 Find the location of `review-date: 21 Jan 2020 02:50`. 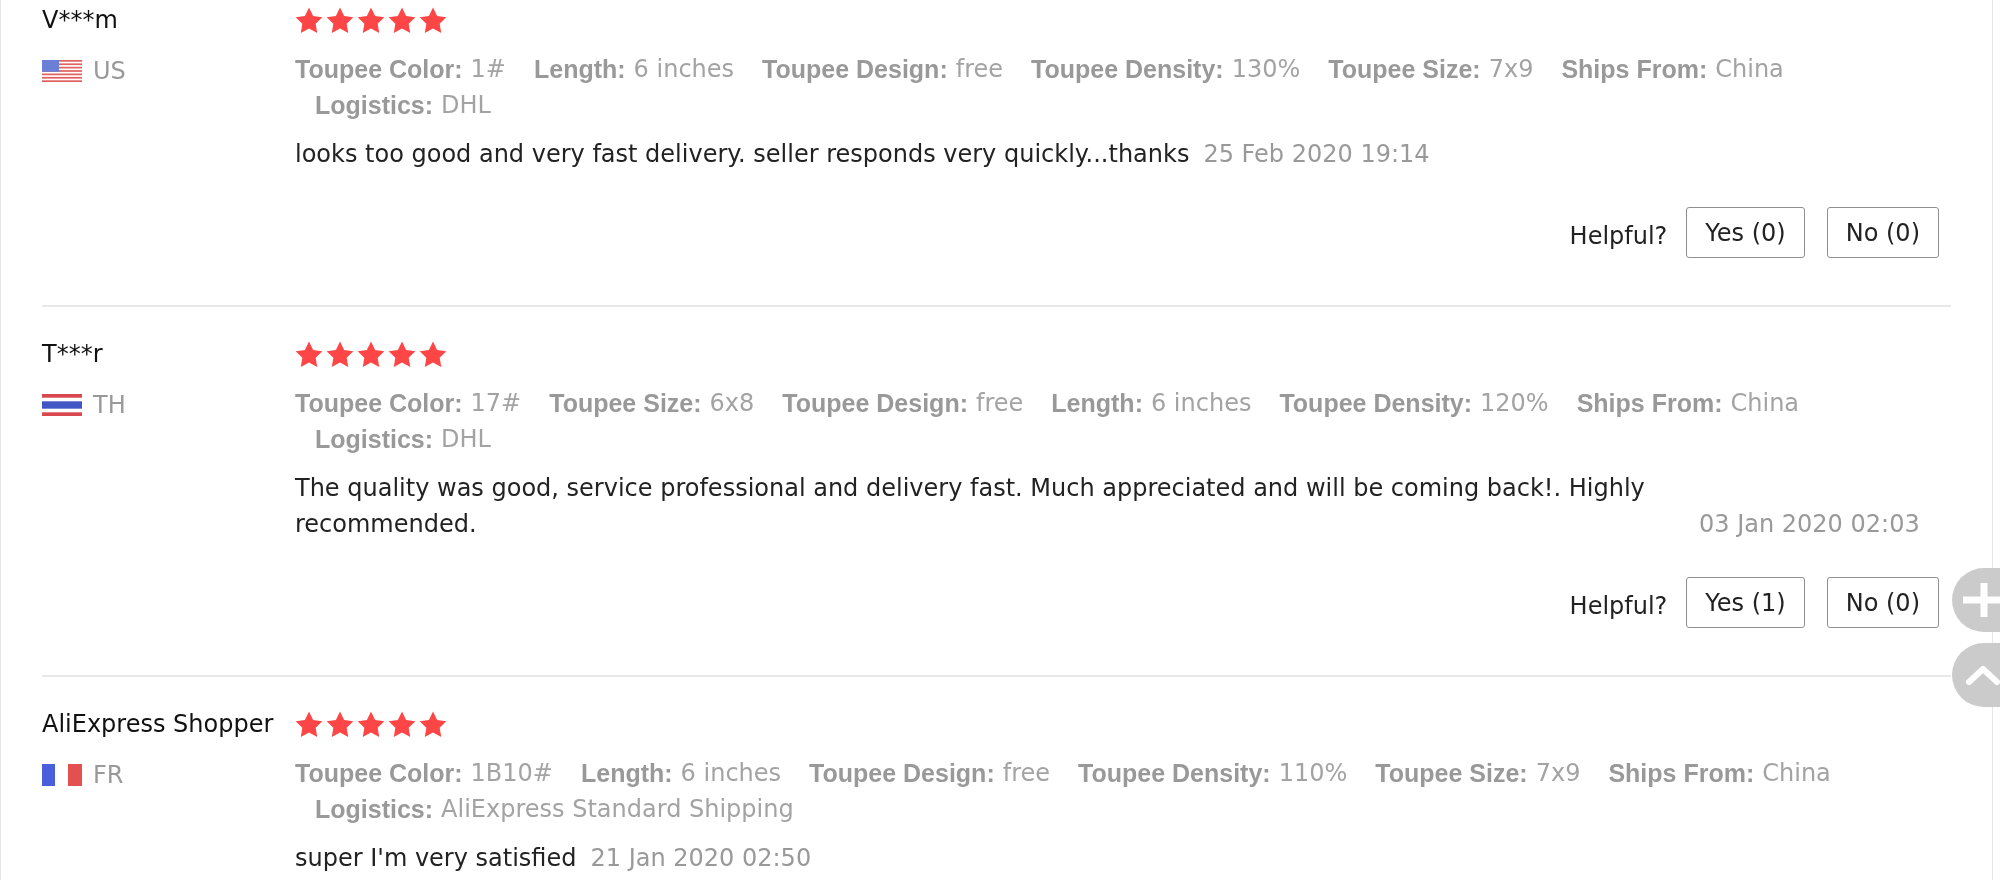

review-date: 21 Jan 2020 02:50 is located at coordinates (701, 858).